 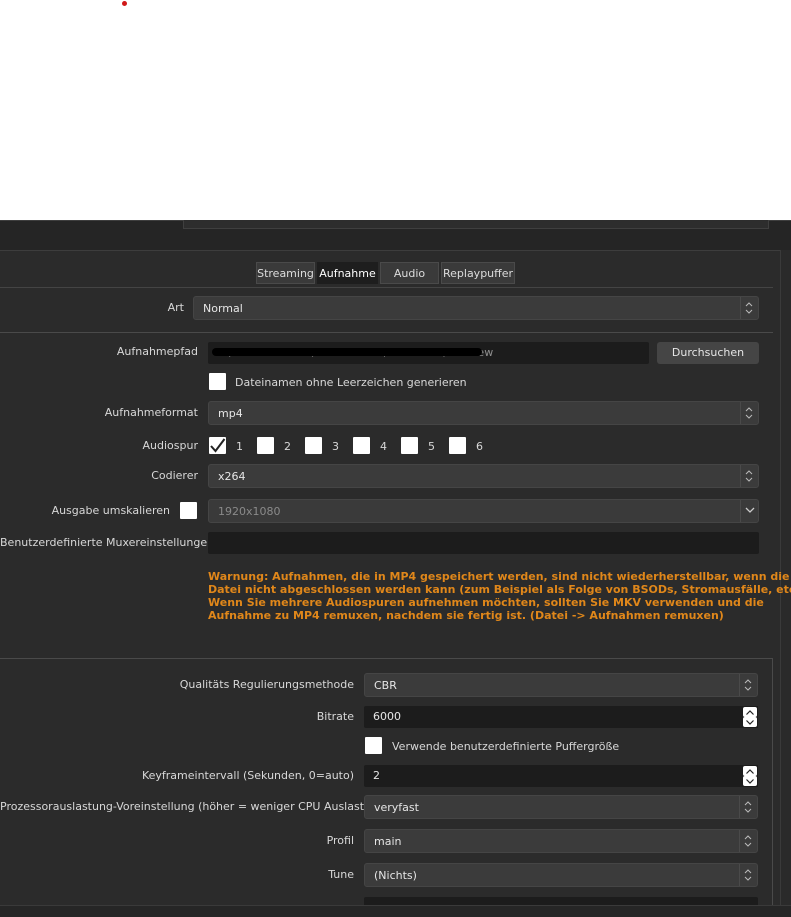 I want to click on rescale-select: 1920x1080, so click(x=483, y=511).